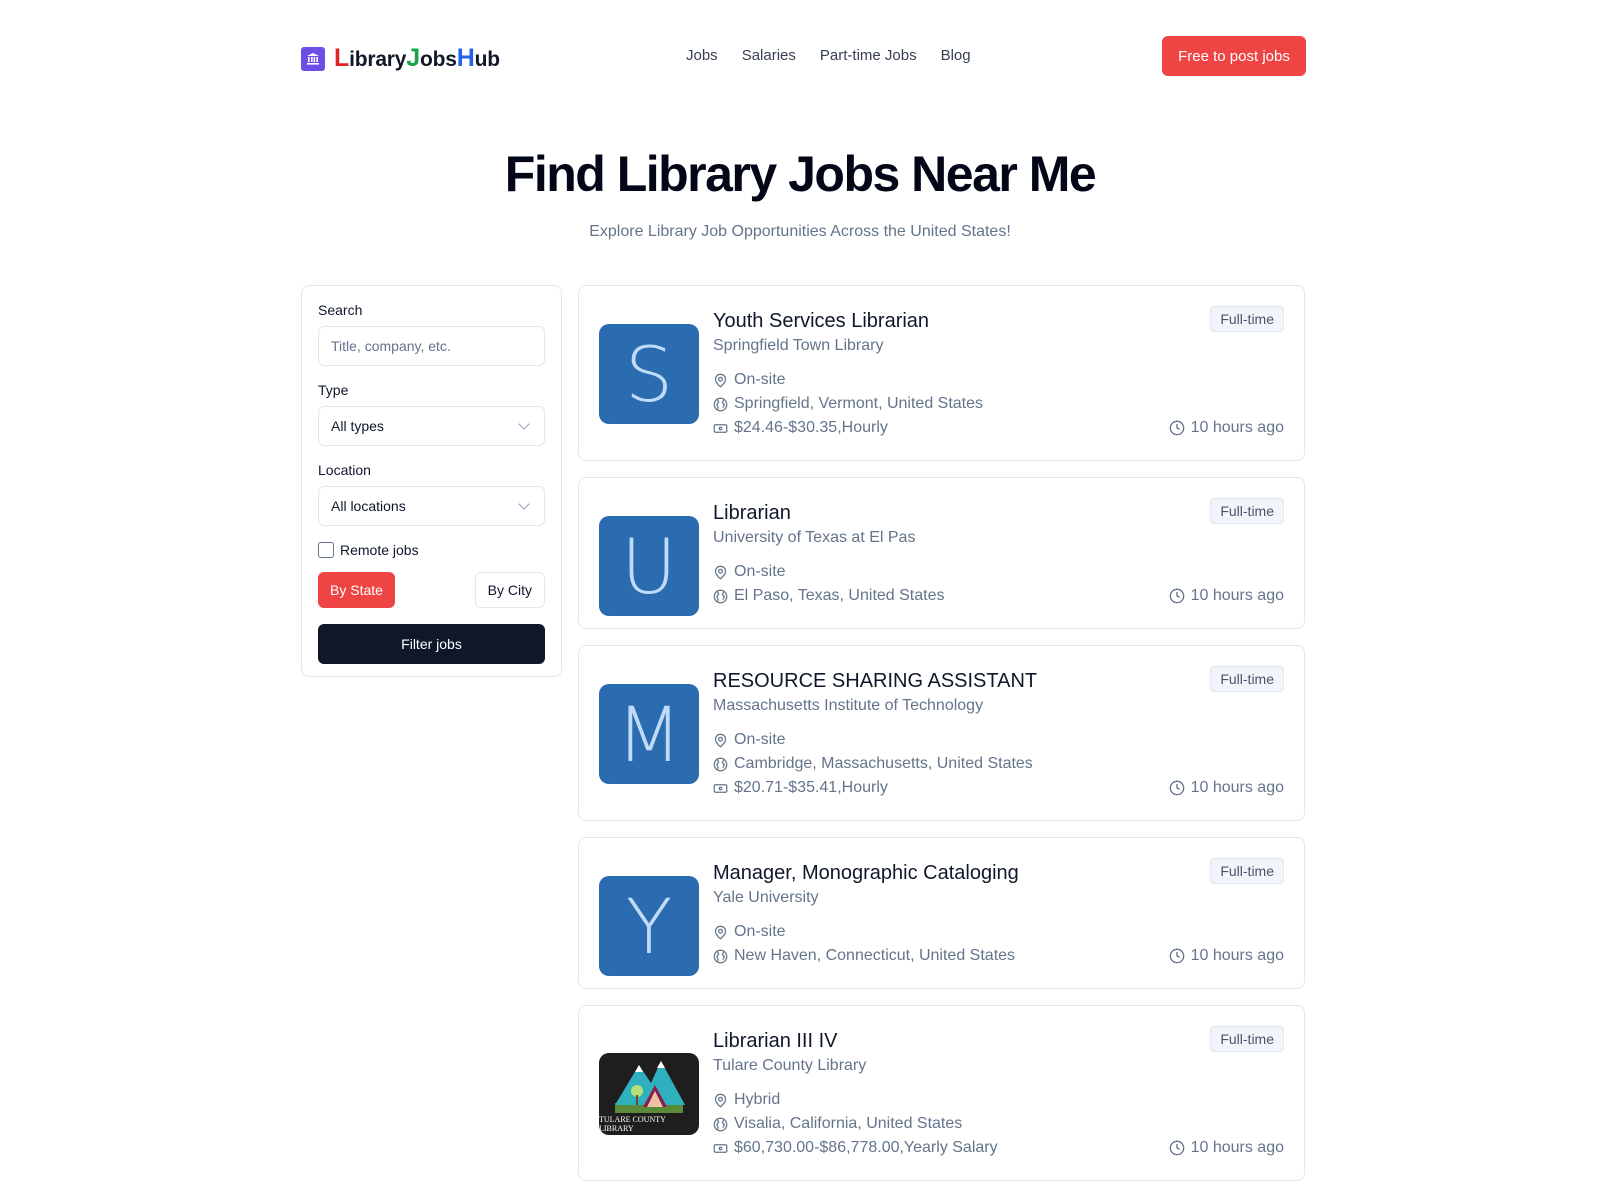  Describe the element at coordinates (998, 764) in the screenshot. I see `job-location: Cambridge, Massachusetts, United States` at that location.